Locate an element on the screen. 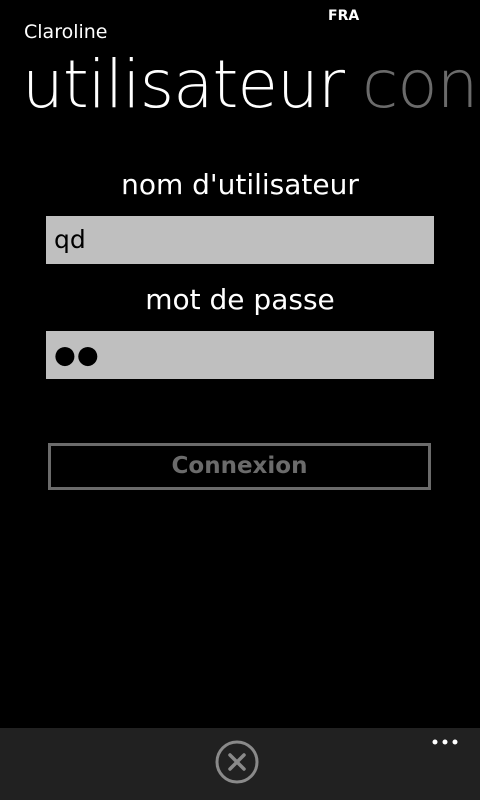 The width and height of the screenshot is (480, 800). app-bar is located at coordinates (240, 764).